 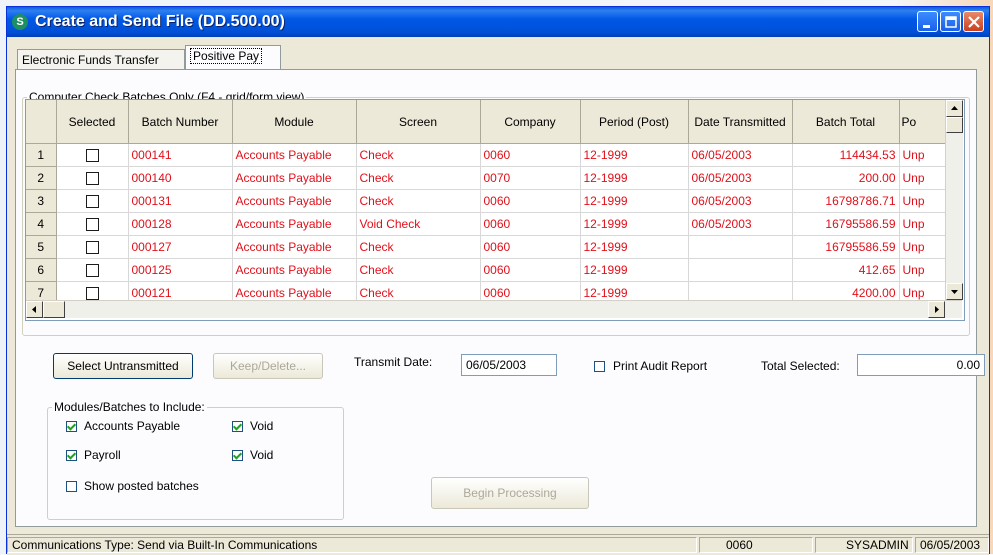 What do you see at coordinates (237, 455) in the screenshot?
I see `void-checkbox-payroll` at bounding box center [237, 455].